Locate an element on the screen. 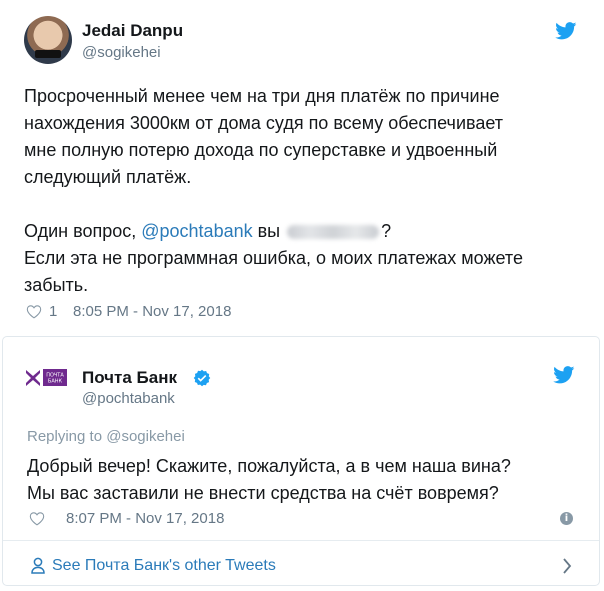  mention-link: @pochtabank is located at coordinates (196, 231).